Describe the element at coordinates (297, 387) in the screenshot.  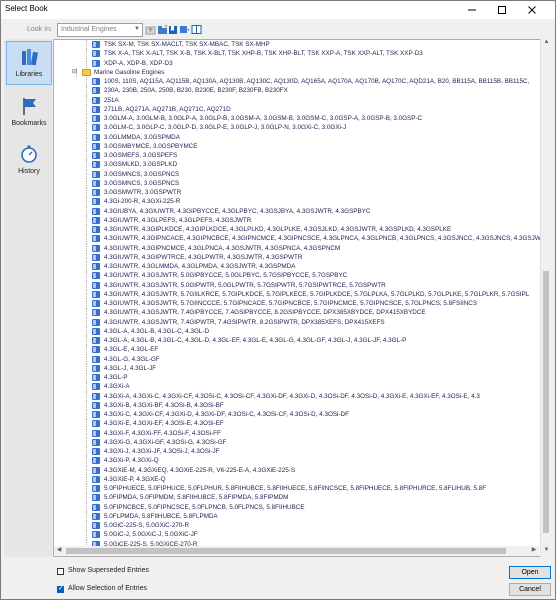
I see `tree-book-row: 4.3GXi-A` at that location.